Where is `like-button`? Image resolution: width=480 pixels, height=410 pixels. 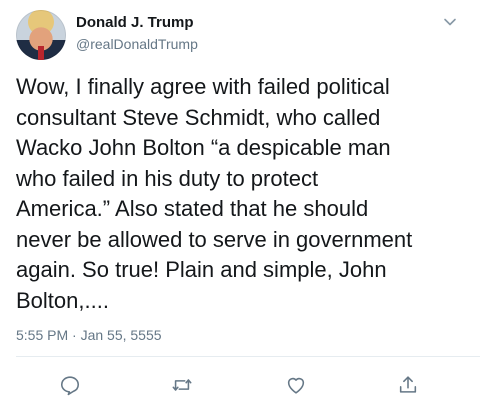 like-button is located at coordinates (296, 385).